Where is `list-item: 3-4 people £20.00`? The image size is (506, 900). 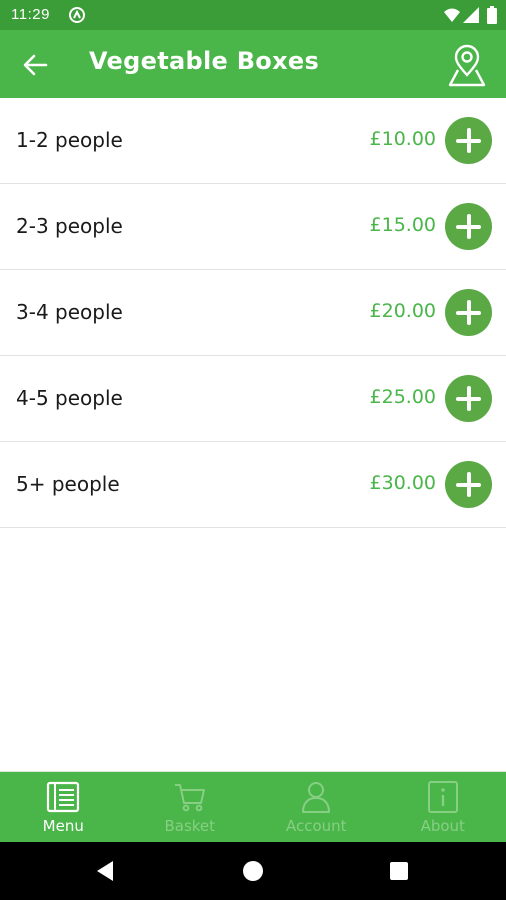 list-item: 3-4 people £20.00 is located at coordinates (253, 313).